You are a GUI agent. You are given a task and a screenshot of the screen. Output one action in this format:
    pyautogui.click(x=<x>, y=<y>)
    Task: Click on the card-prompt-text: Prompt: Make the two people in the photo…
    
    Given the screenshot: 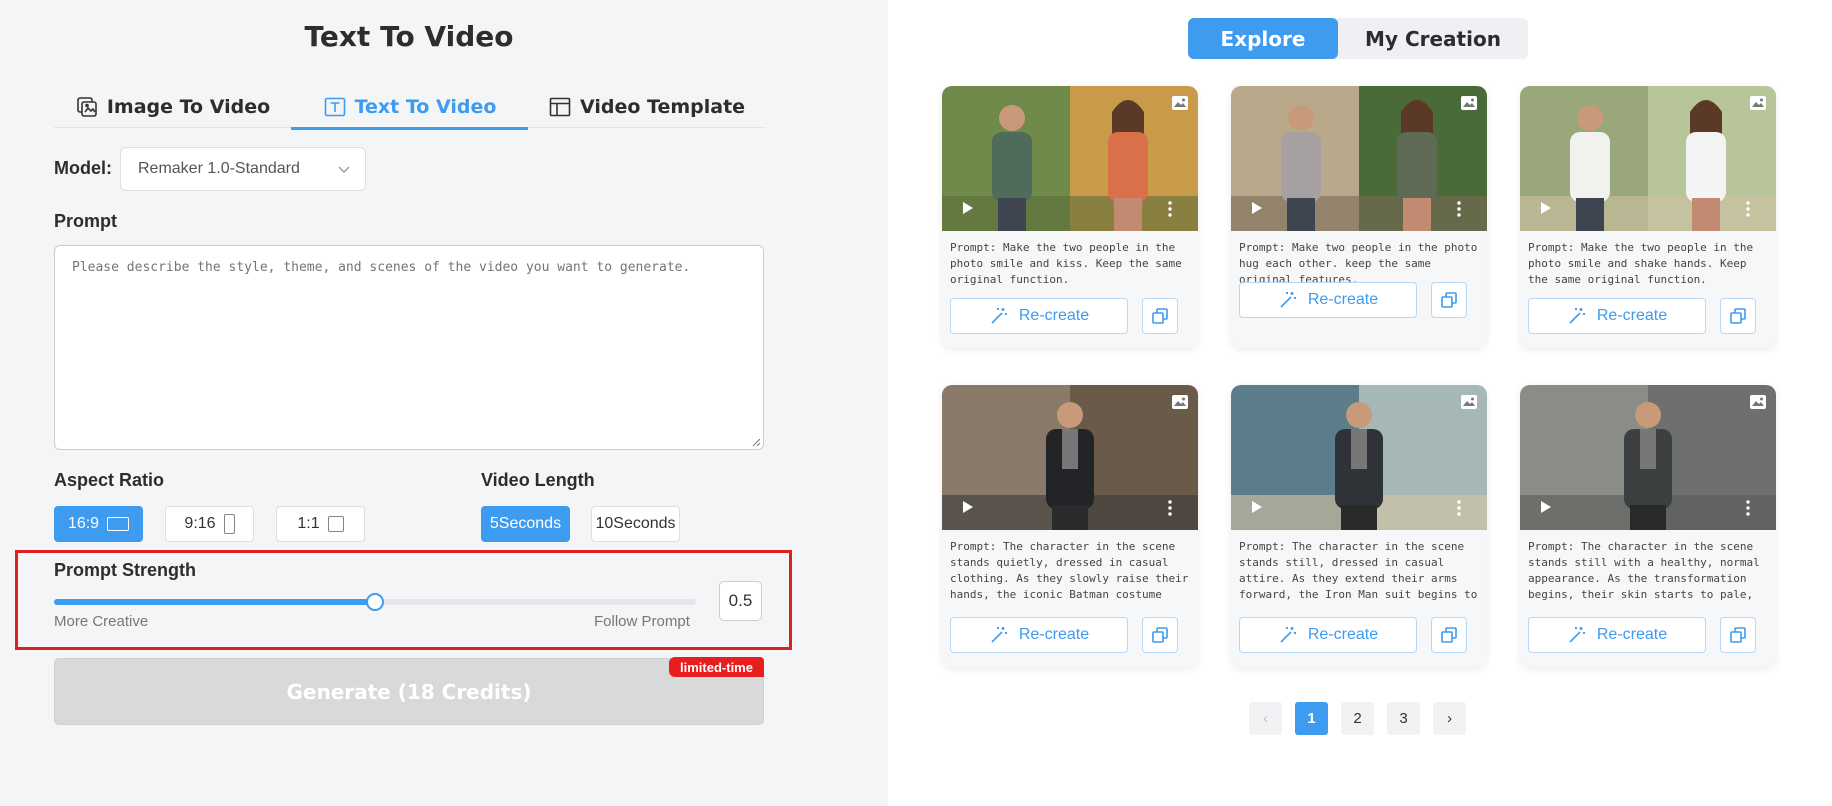 What is the action you would take?
    pyautogui.click(x=1641, y=263)
    